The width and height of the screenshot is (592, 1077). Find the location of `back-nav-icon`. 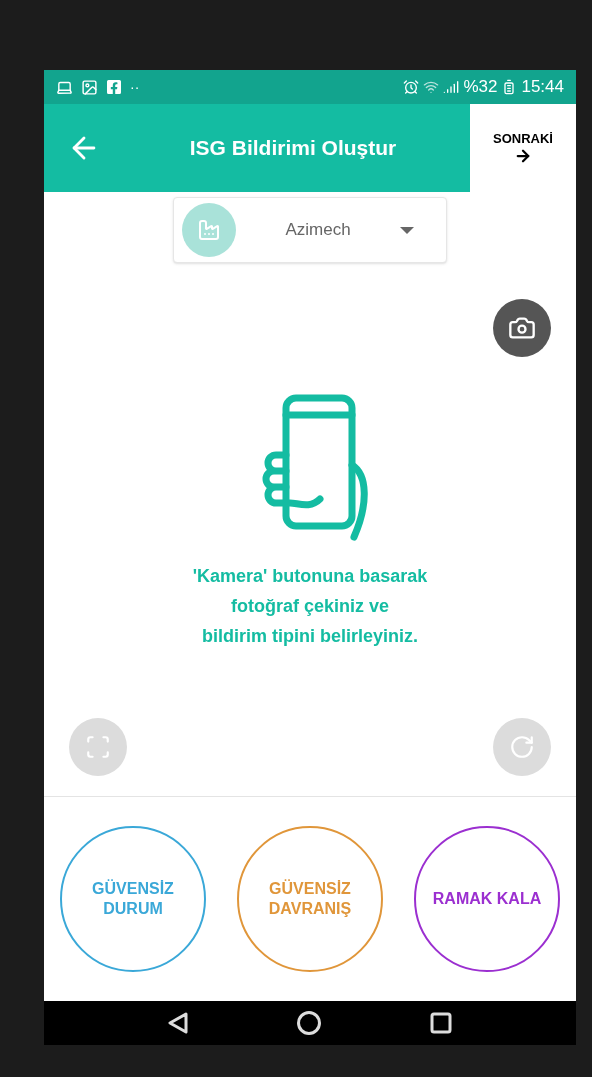

back-nav-icon is located at coordinates (178, 1023).